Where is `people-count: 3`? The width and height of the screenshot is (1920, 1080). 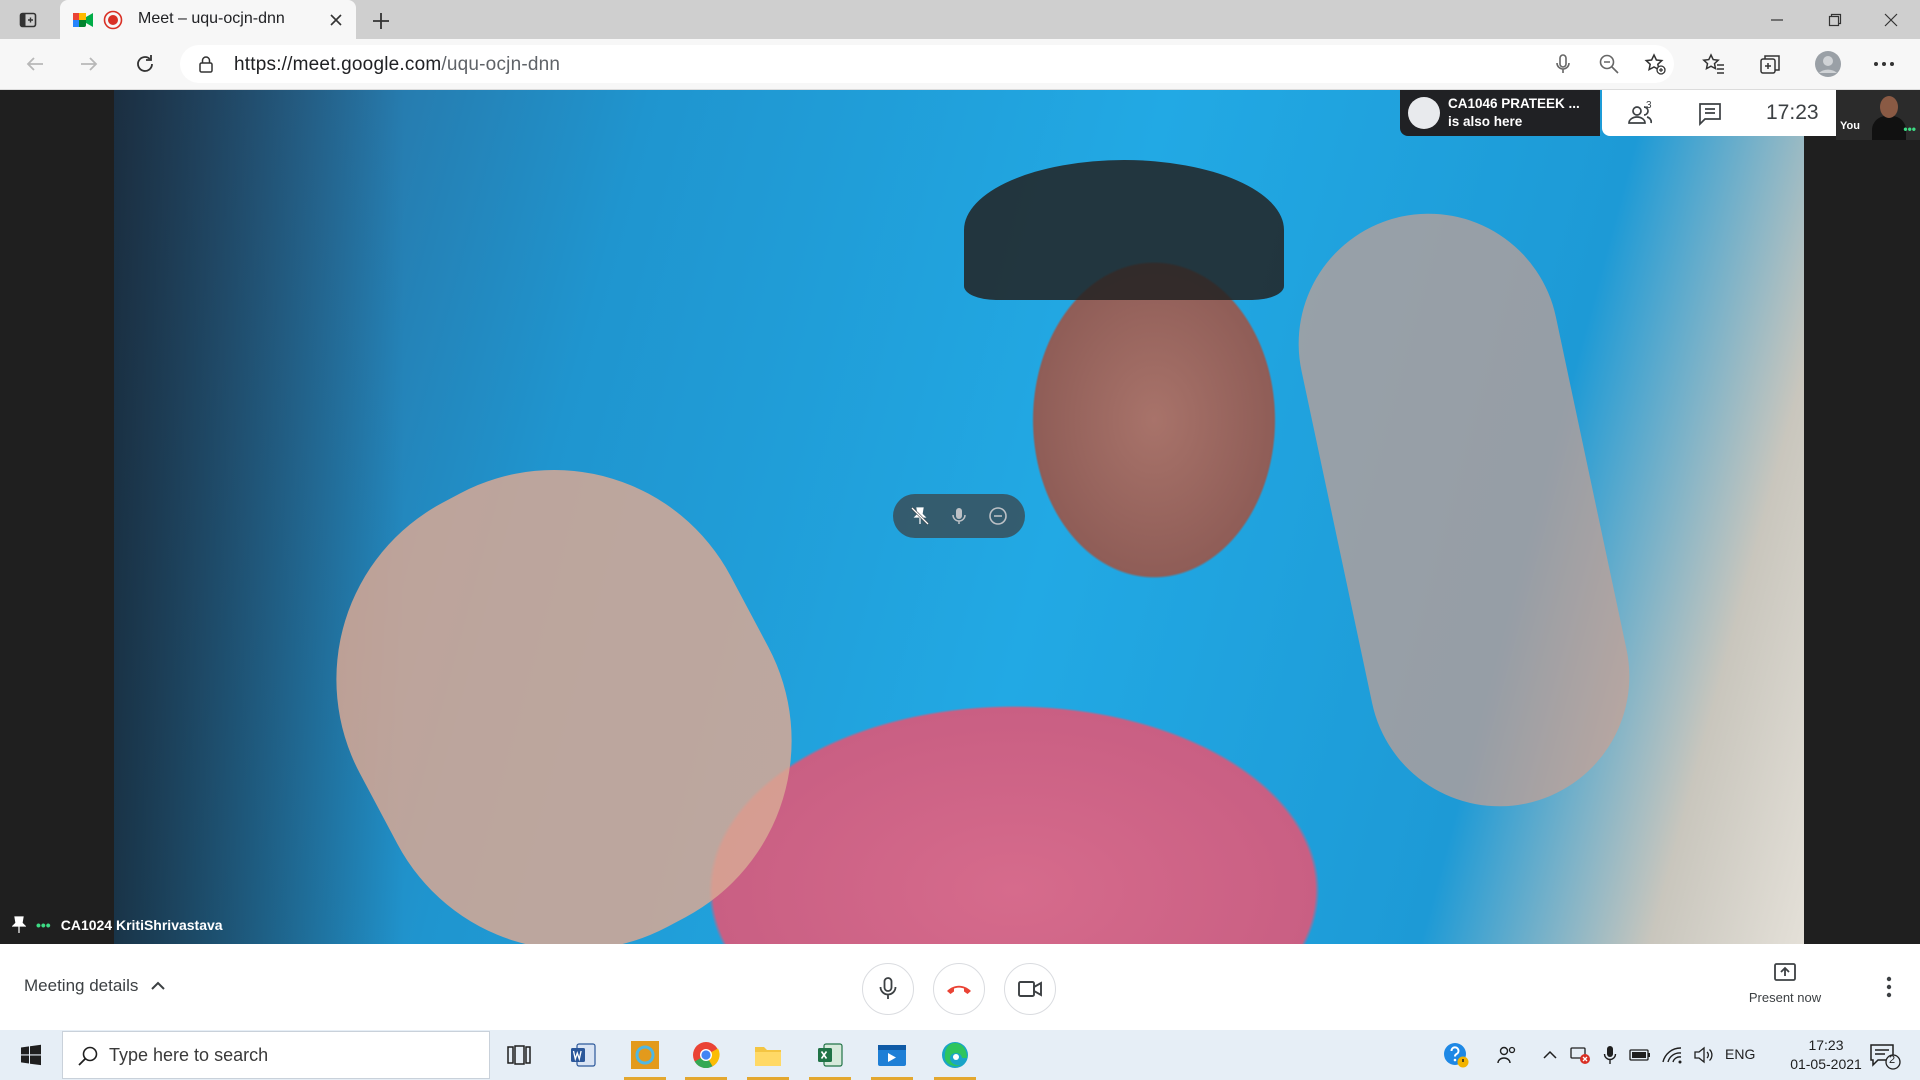 people-count: 3 is located at coordinates (1649, 105).